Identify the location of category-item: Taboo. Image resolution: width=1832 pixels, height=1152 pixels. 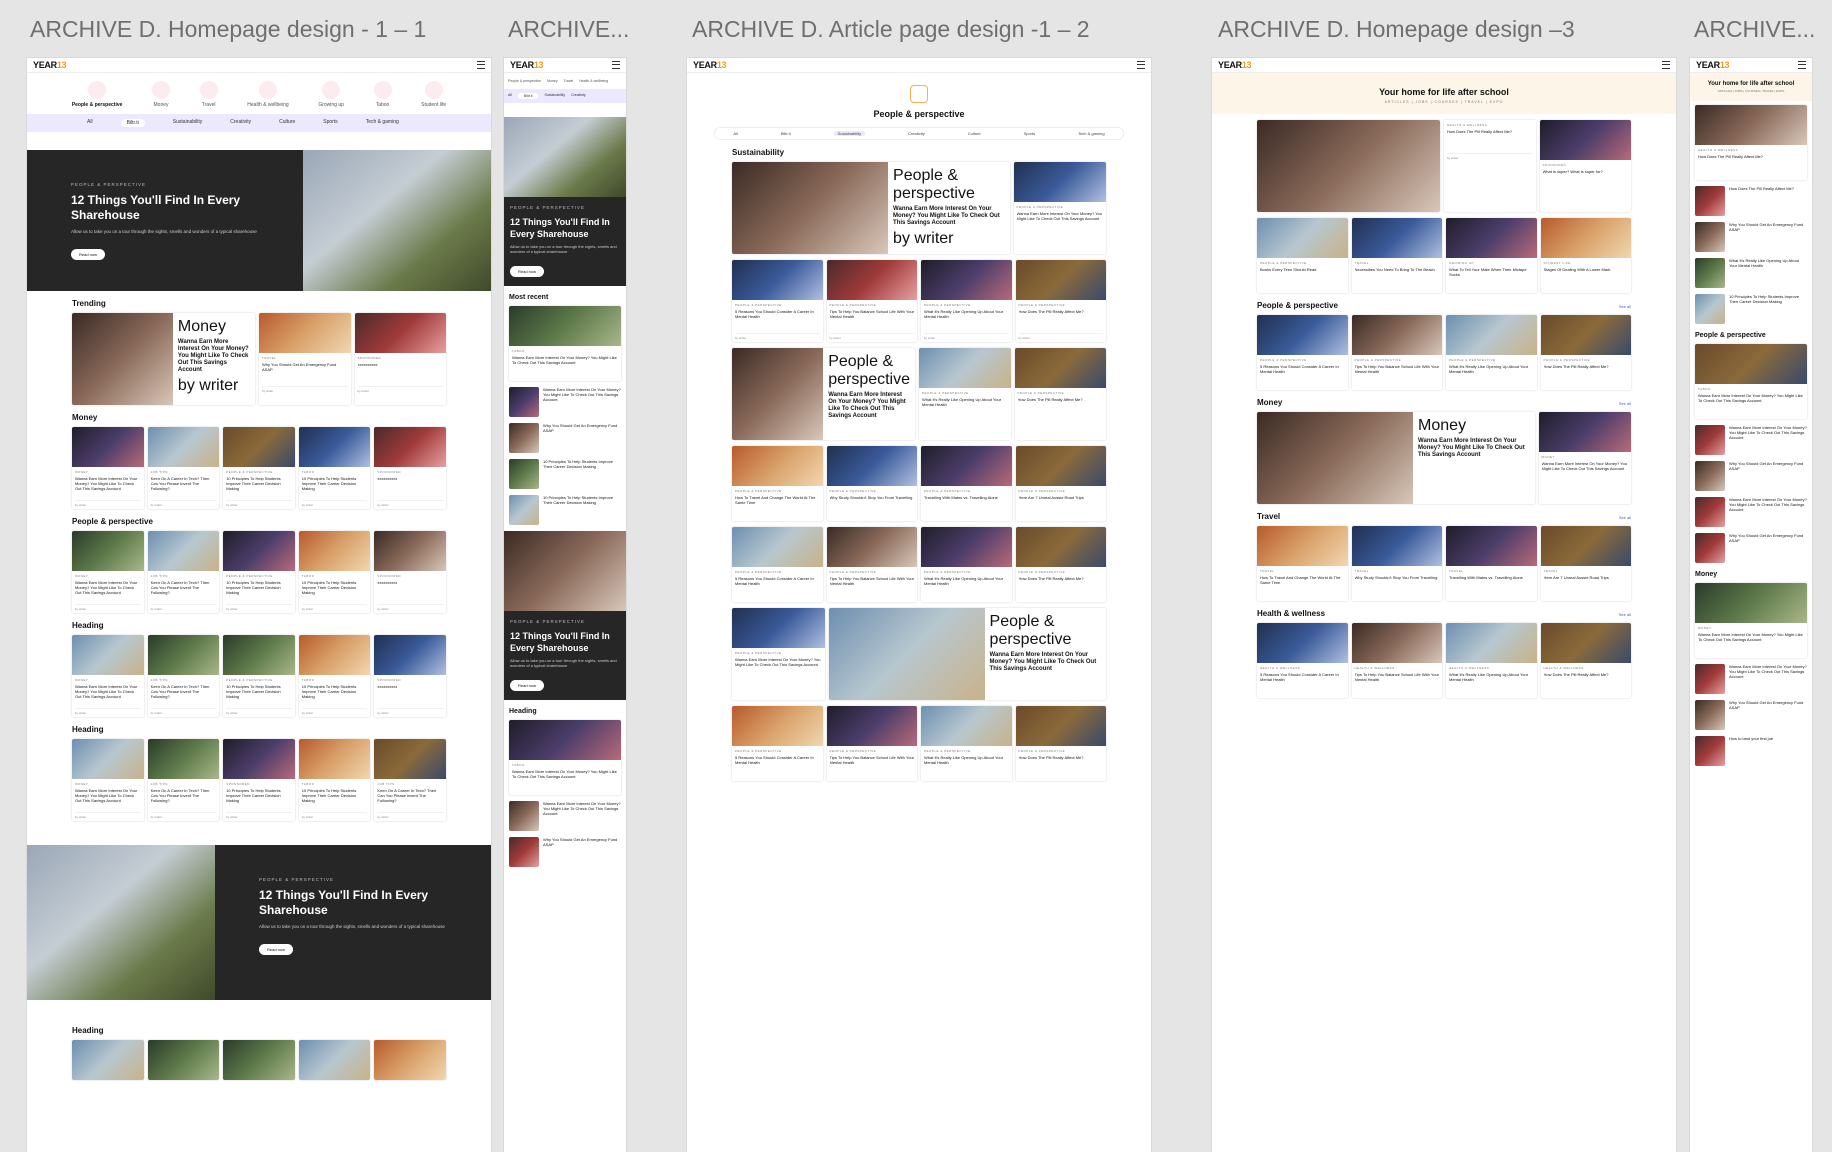
(382, 94).